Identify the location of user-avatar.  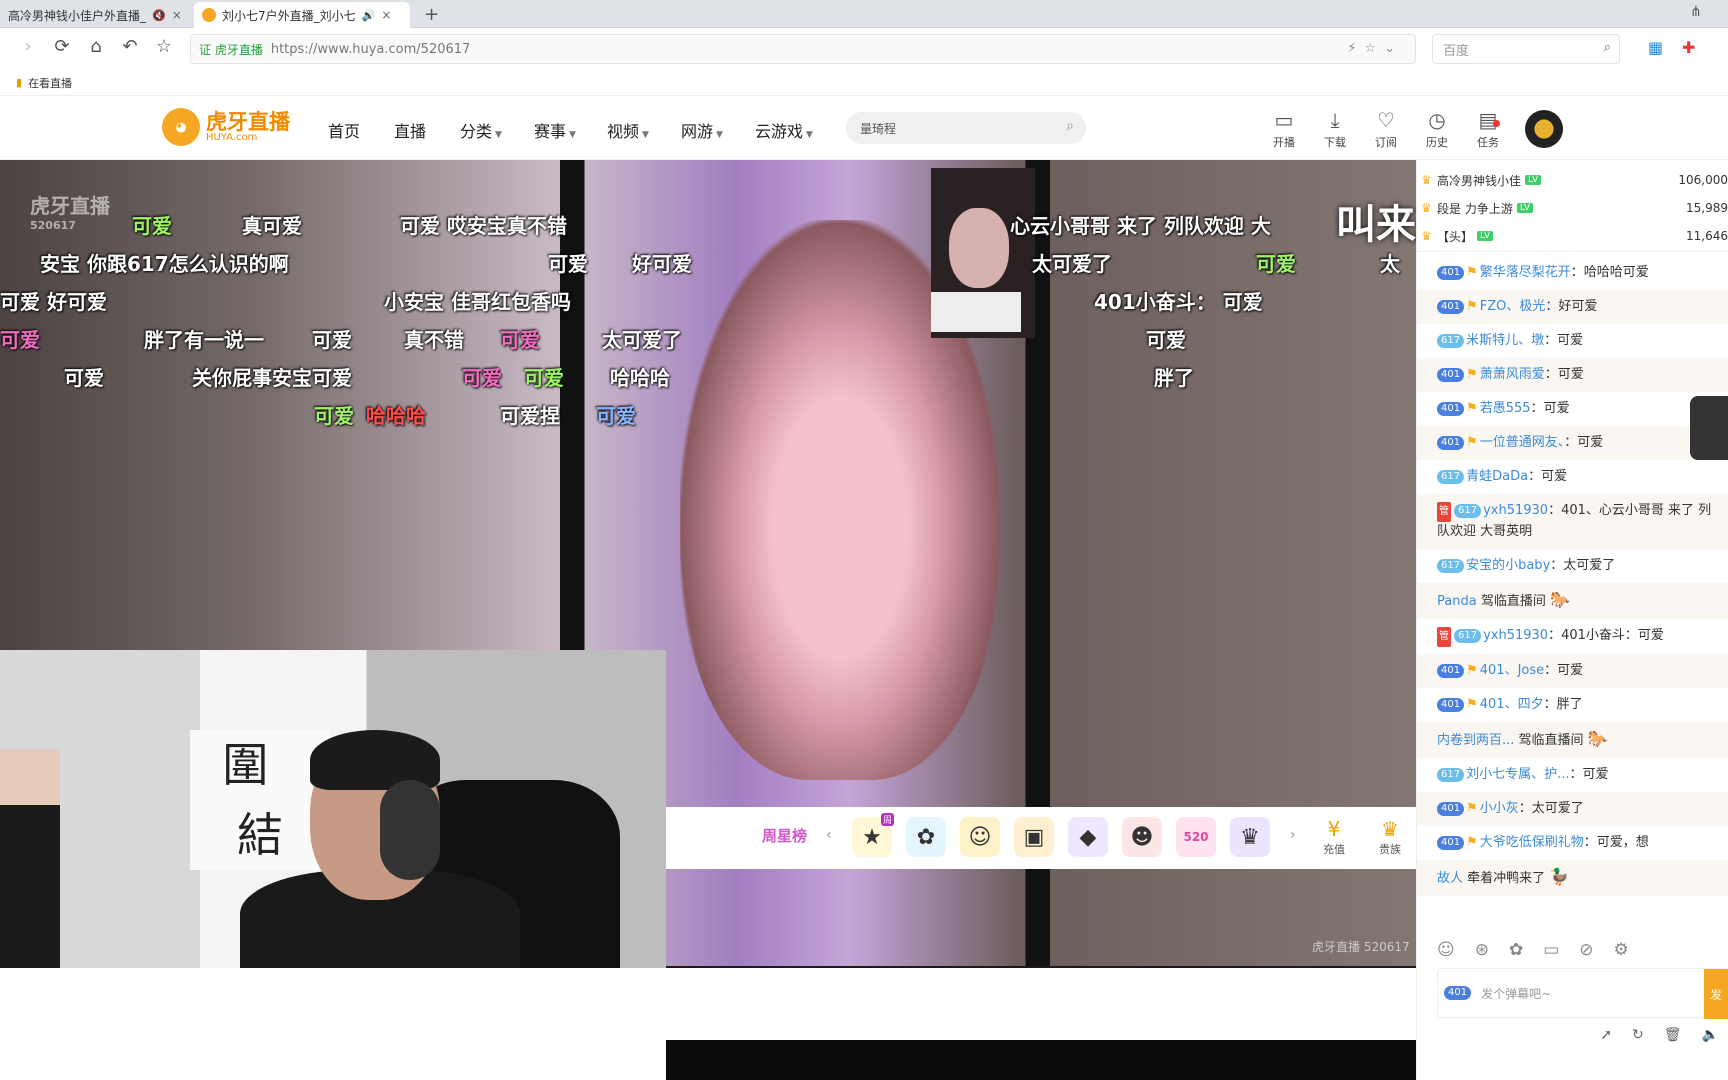
(1544, 129).